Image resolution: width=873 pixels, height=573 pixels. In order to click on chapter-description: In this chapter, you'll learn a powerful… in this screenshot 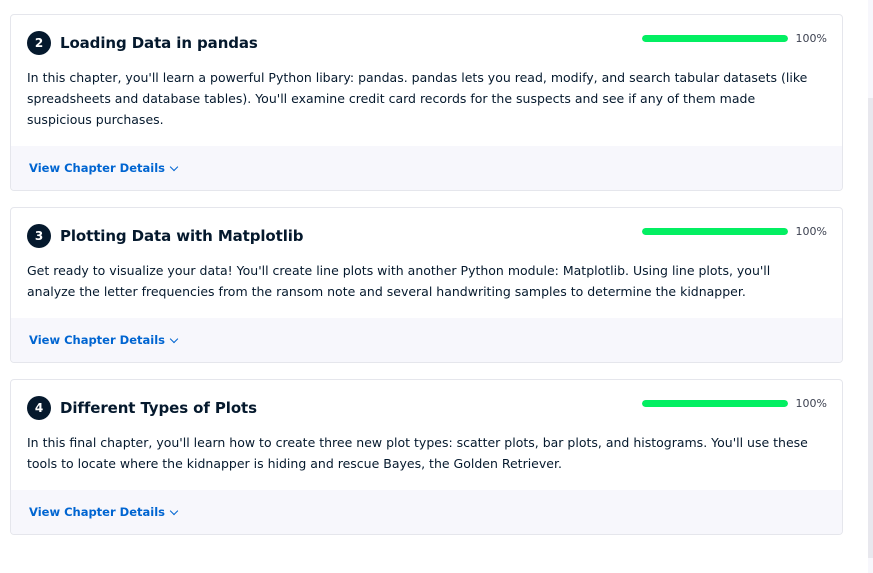, I will do `click(417, 98)`.